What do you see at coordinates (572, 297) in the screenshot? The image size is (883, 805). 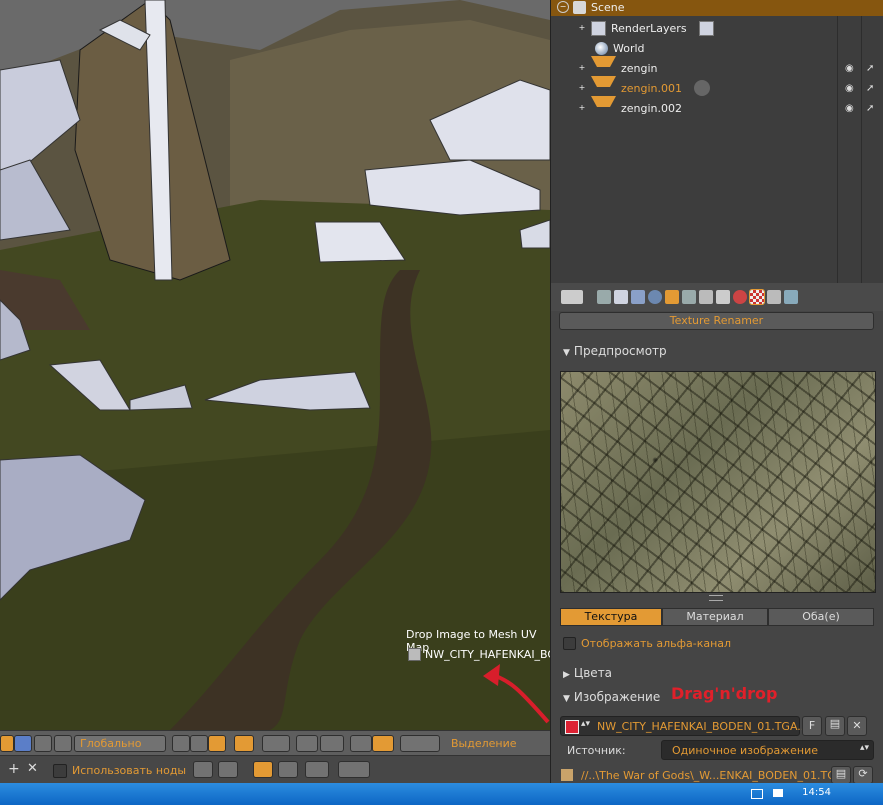 I see `editor-type-icon` at bounding box center [572, 297].